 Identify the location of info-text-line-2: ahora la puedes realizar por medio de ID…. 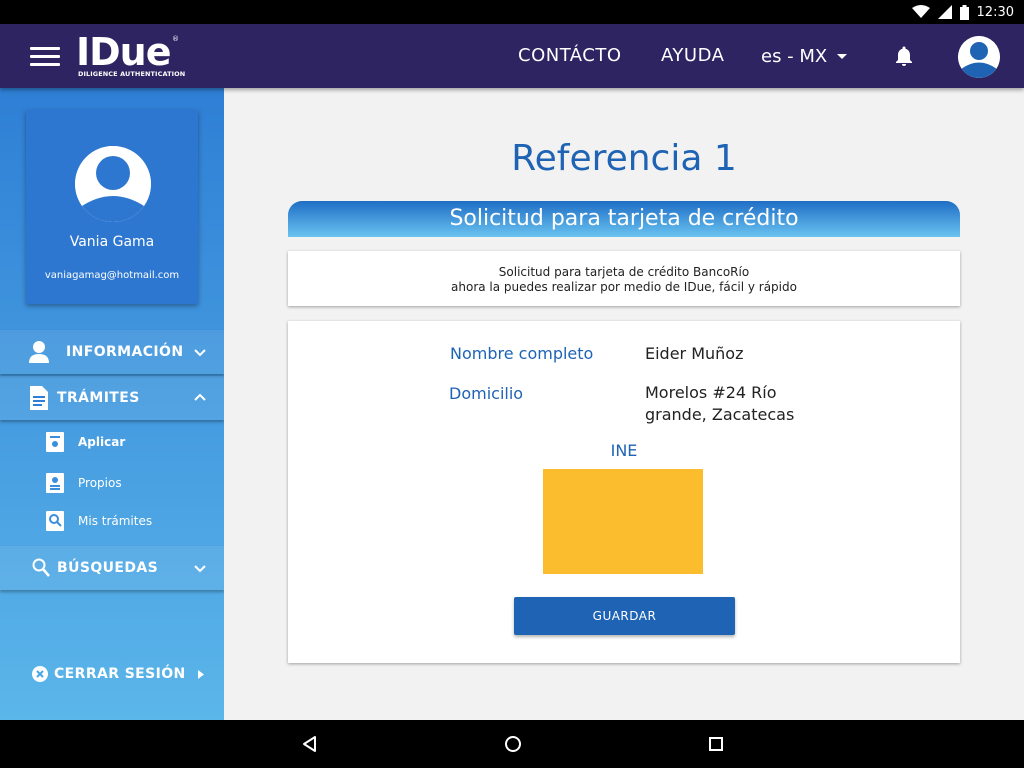
(624, 287).